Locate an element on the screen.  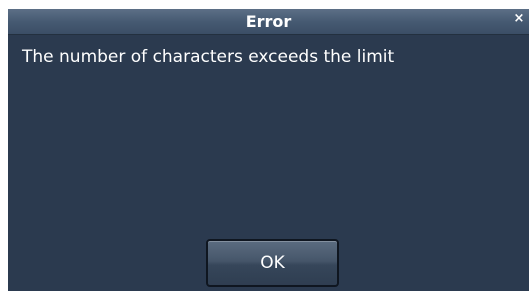
dialog-title: Error is located at coordinates (268, 21).